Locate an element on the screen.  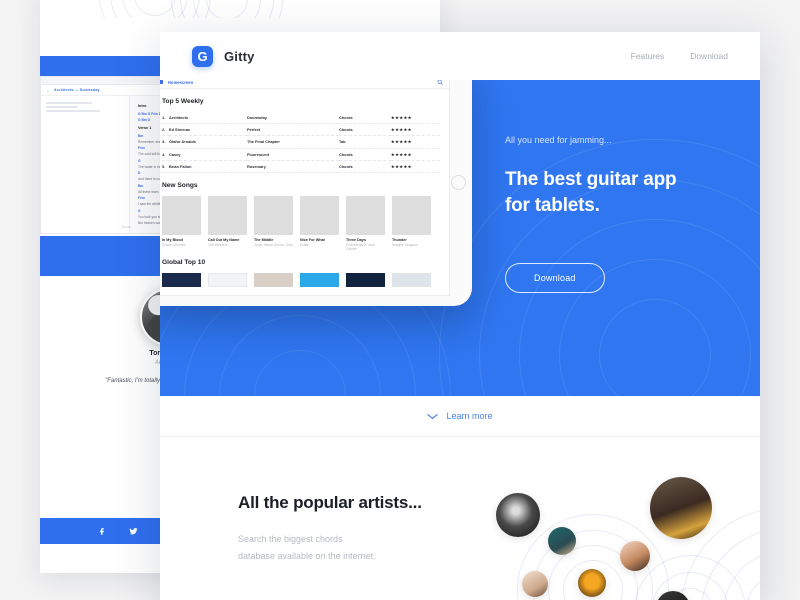
artists-paragraph-line2: database available on the internet. is located at coordinates (307, 555).